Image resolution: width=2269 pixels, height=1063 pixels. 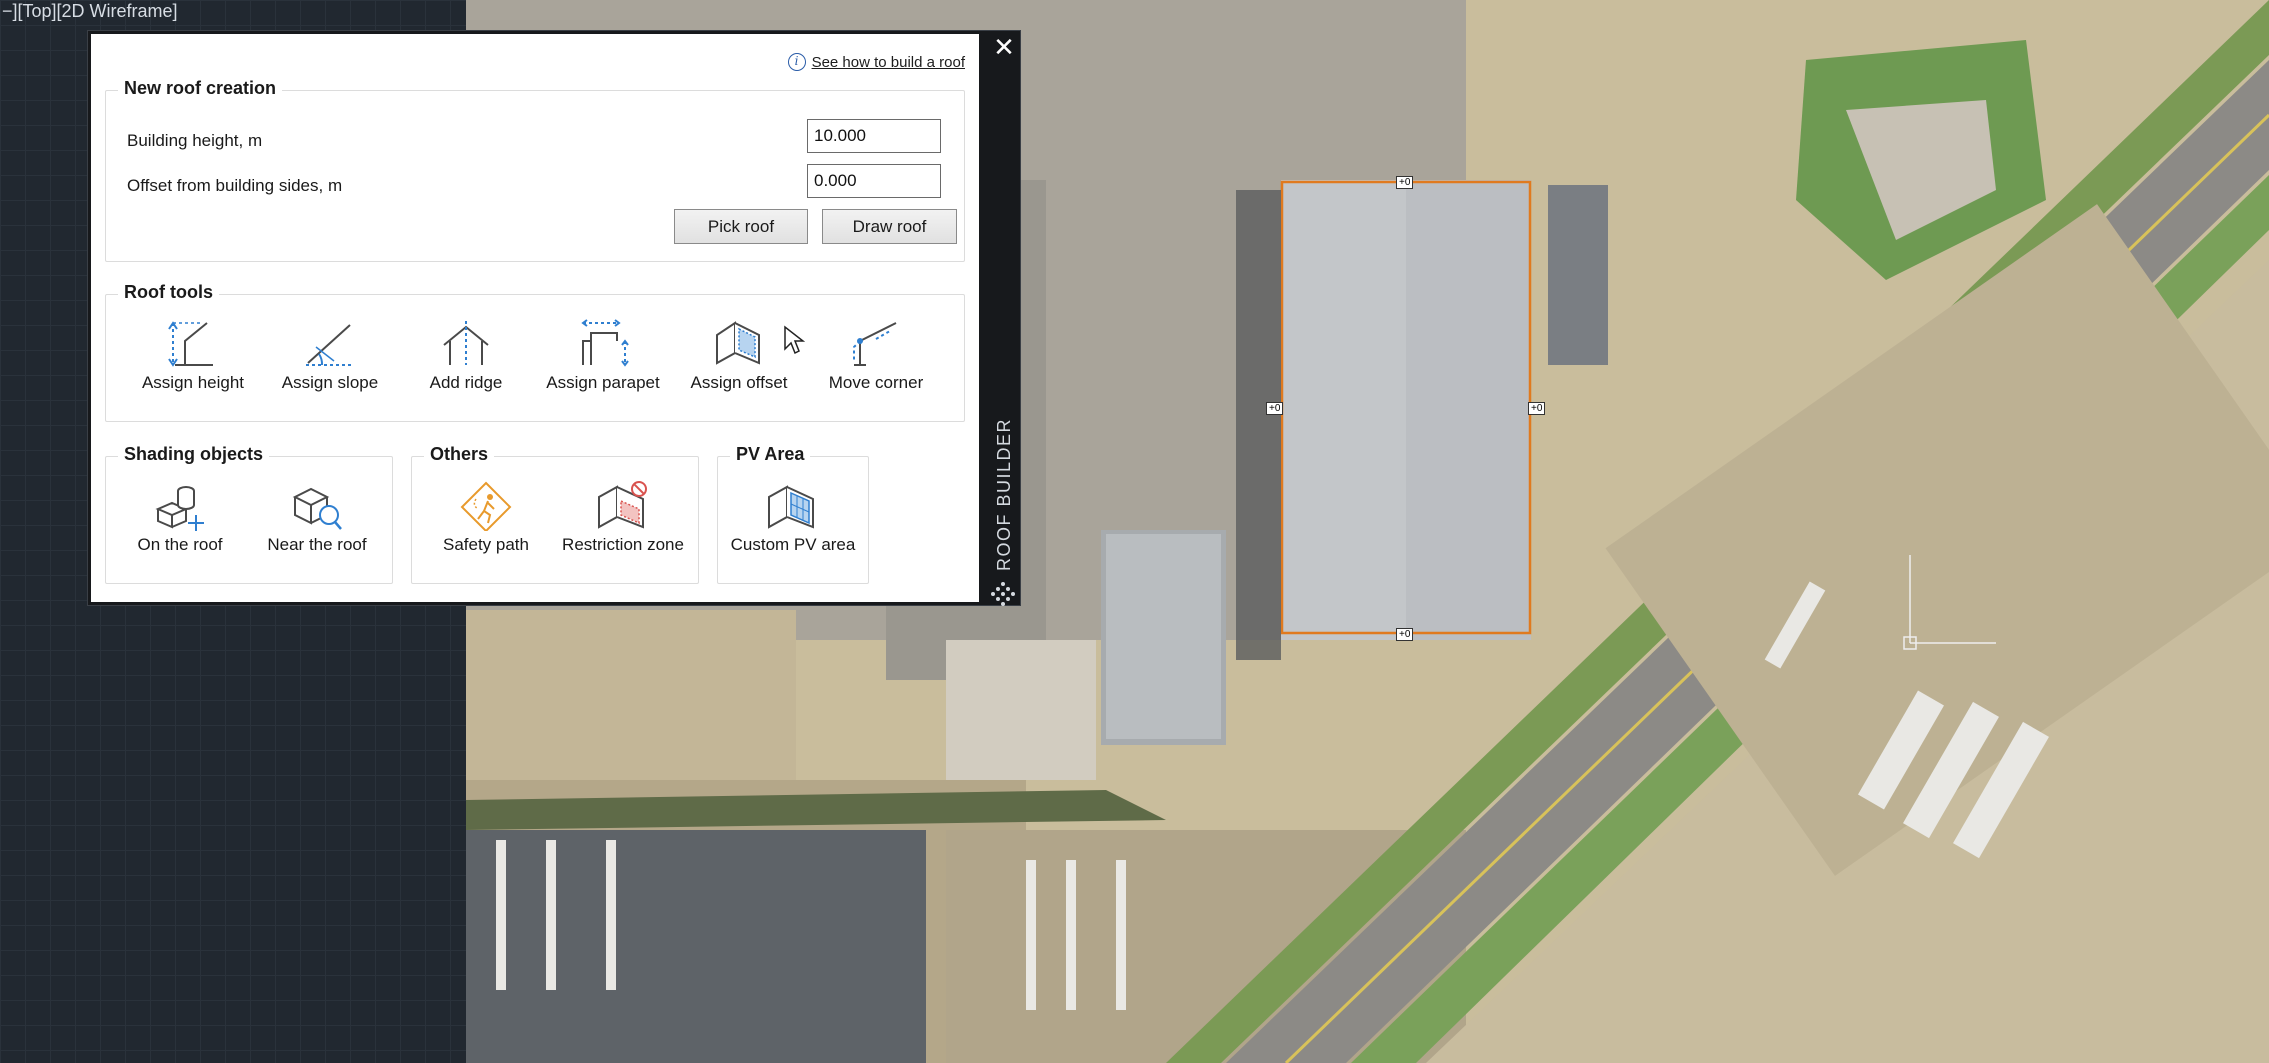 What do you see at coordinates (874, 181) in the screenshot?
I see `offset-input` at bounding box center [874, 181].